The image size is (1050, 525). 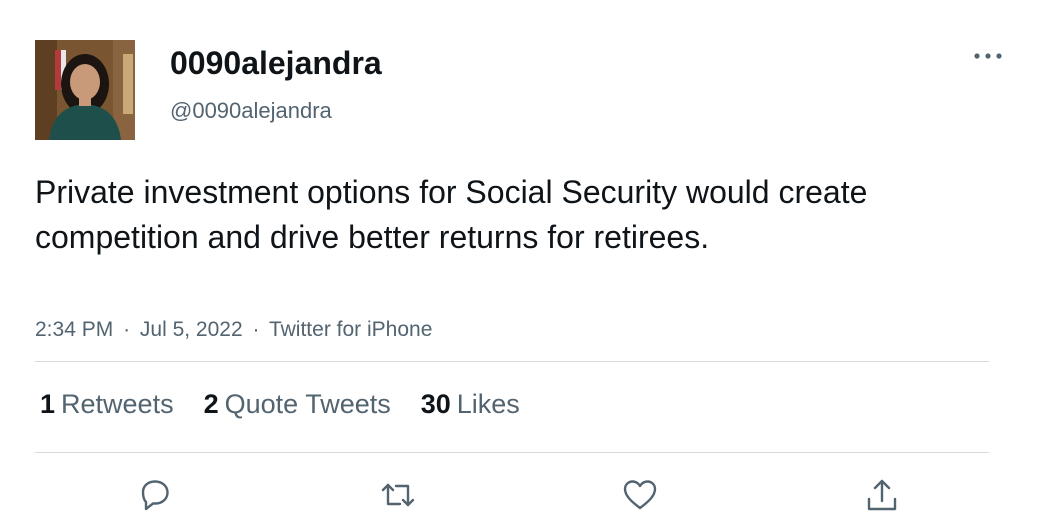 I want to click on like-button, so click(x=640, y=495).